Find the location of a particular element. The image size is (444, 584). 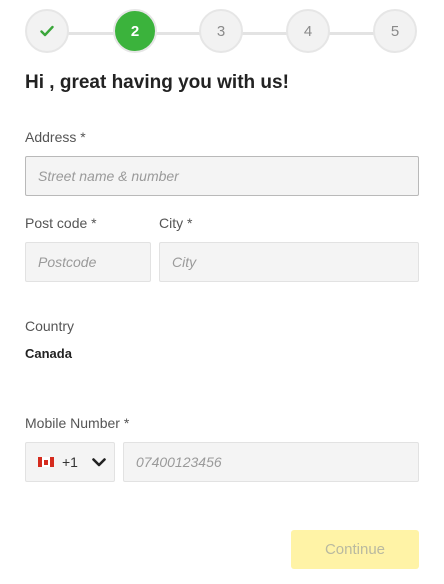

step-2: 2 is located at coordinates (135, 31).